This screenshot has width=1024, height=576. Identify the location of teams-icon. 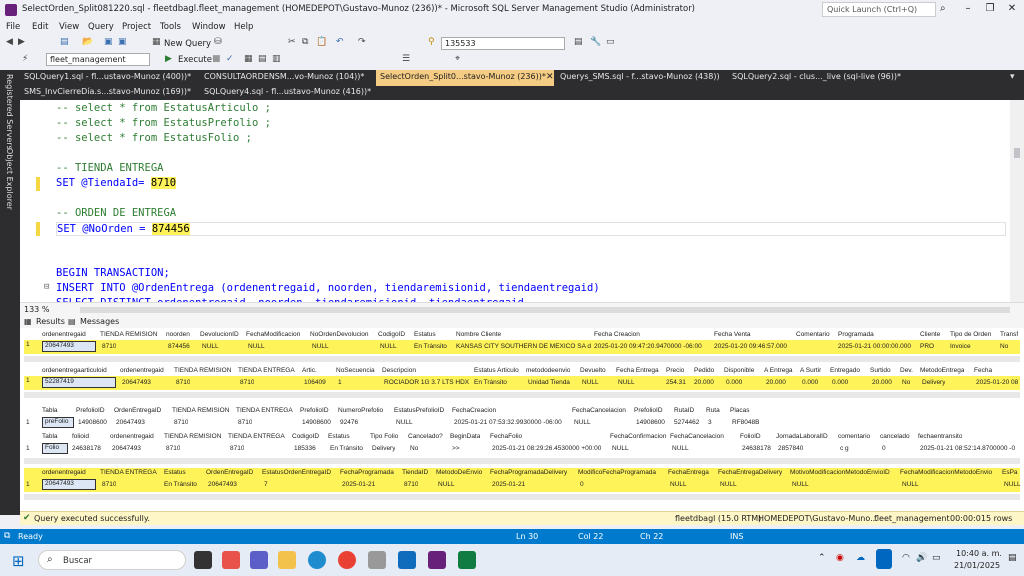
(259, 560).